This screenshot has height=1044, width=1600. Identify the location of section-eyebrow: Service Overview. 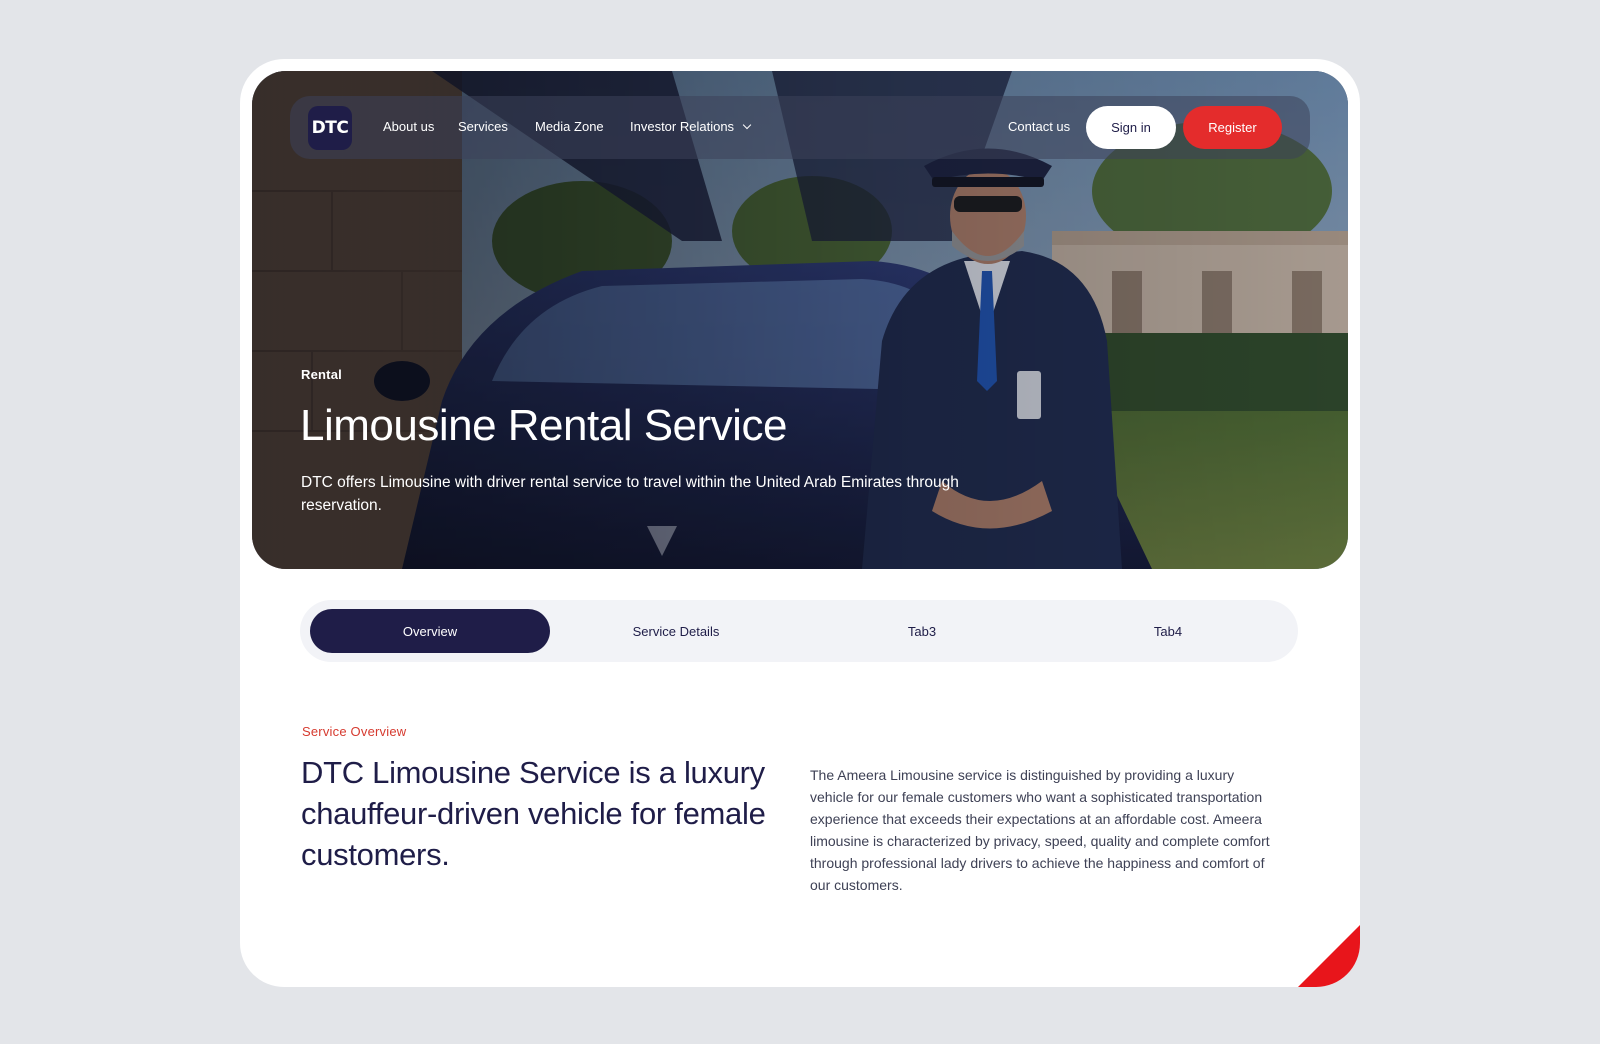
(354, 731).